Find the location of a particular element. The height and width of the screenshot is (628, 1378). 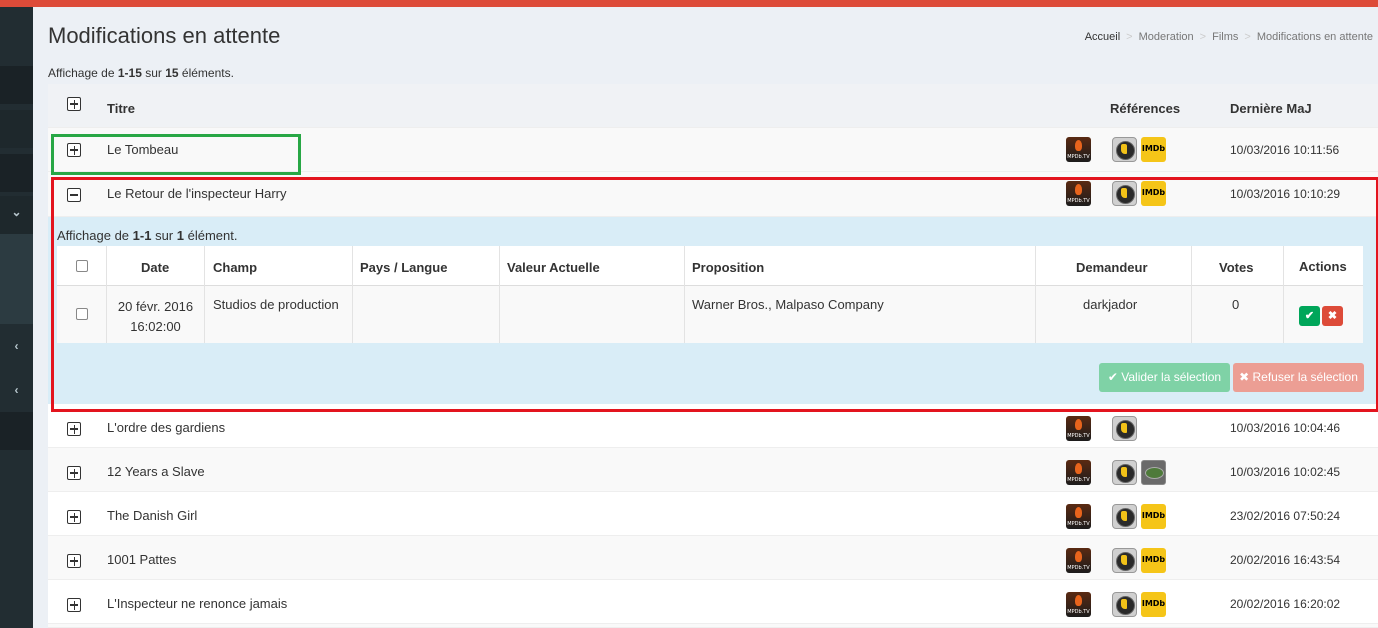

expand-all-icon is located at coordinates (74, 104).